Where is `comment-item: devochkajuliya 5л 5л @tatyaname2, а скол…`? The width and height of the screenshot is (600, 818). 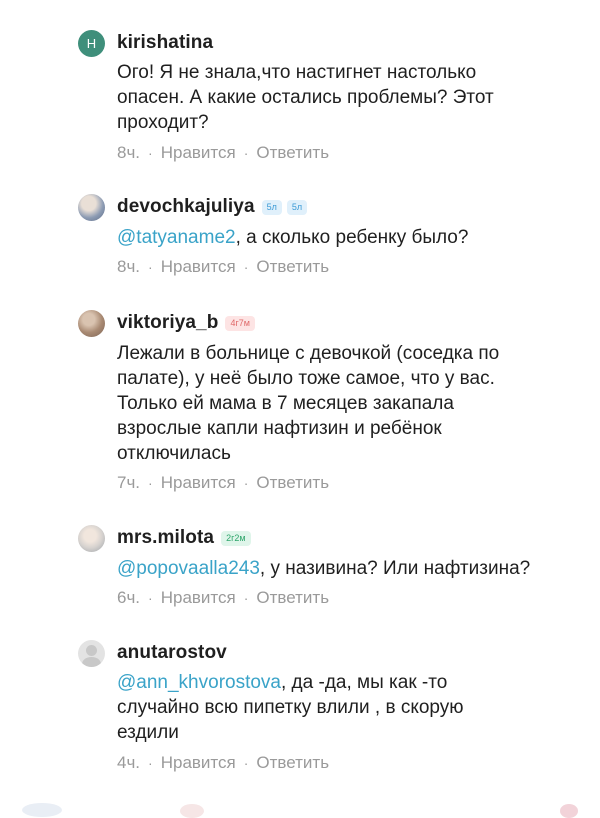
comment-item: devochkajuliya 5л 5л @tatyaname2, а скол… is located at coordinates (339, 239).